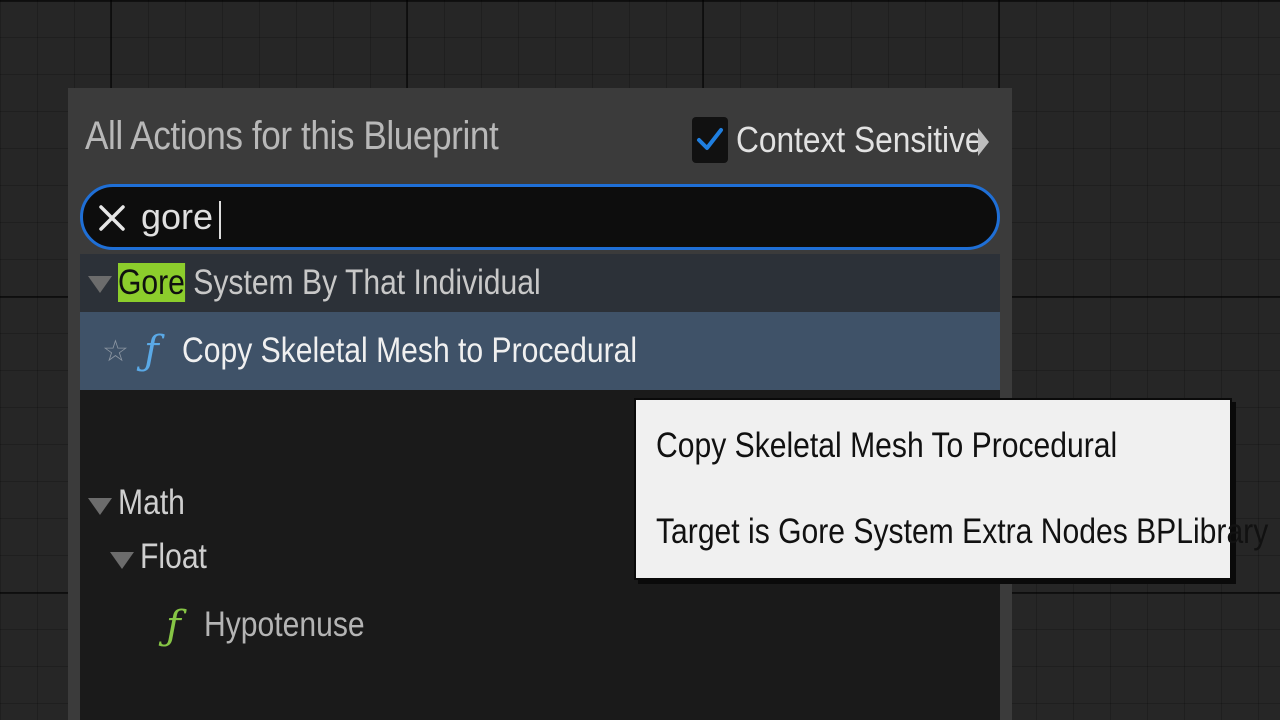 This screenshot has height=720, width=1280. I want to click on search-box, so click(540, 217).